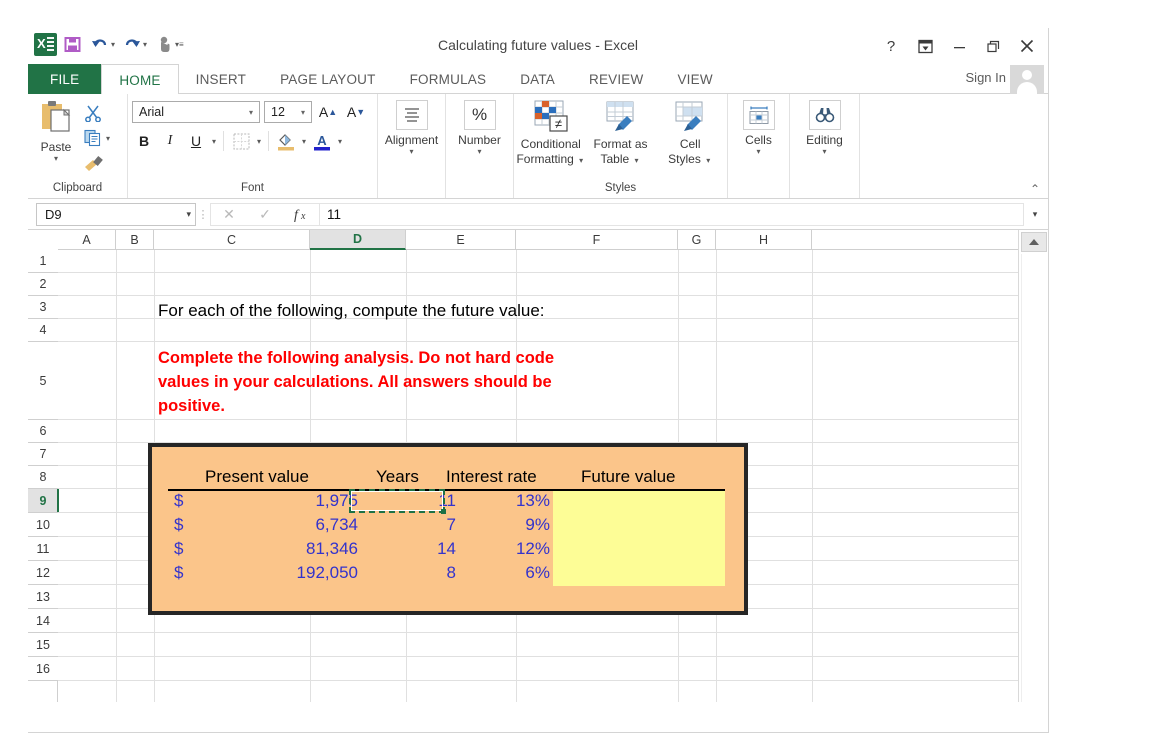  I want to click on row-header-11: 11, so click(43, 549).